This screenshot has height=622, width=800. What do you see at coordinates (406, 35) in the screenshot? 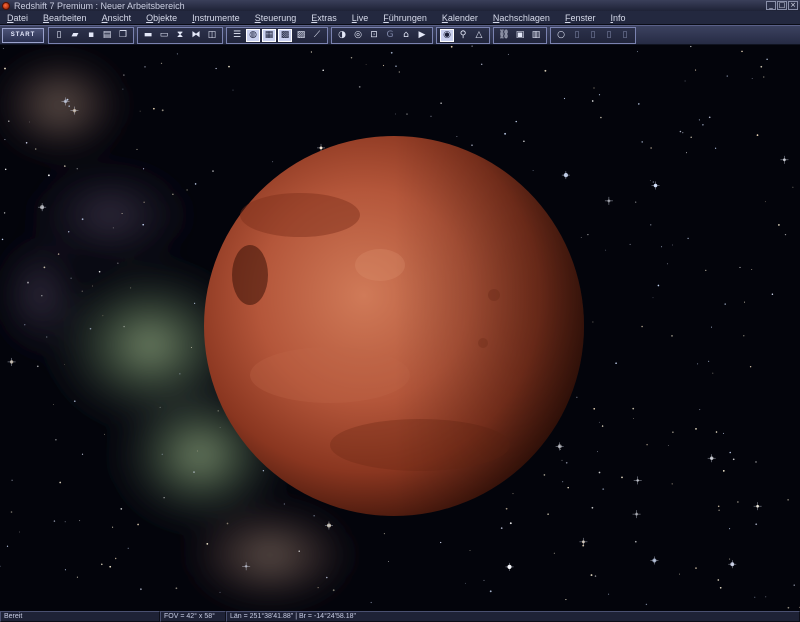
I see `home-icon: ⌂` at bounding box center [406, 35].